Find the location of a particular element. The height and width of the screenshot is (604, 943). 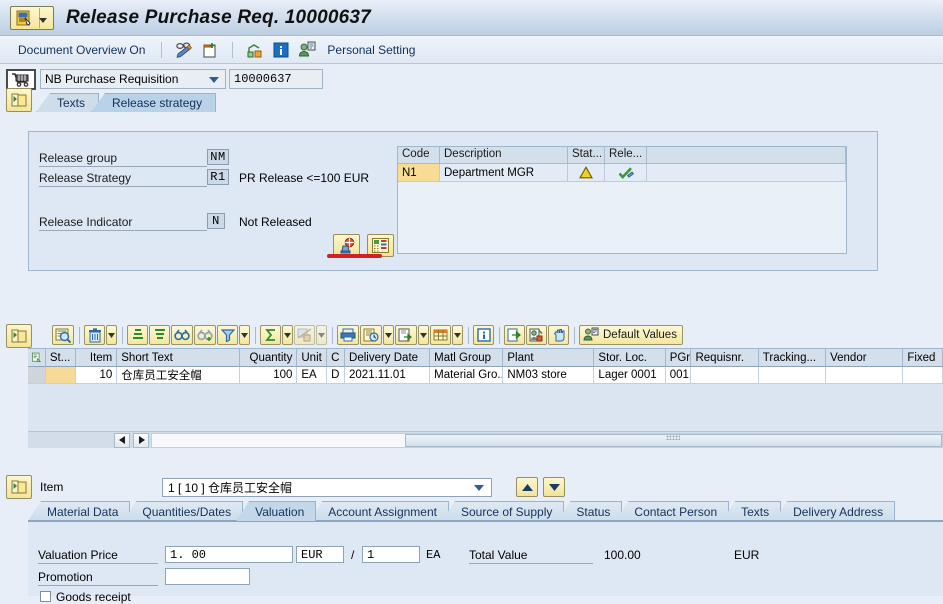

column-header-unit: Unit is located at coordinates (312, 358).